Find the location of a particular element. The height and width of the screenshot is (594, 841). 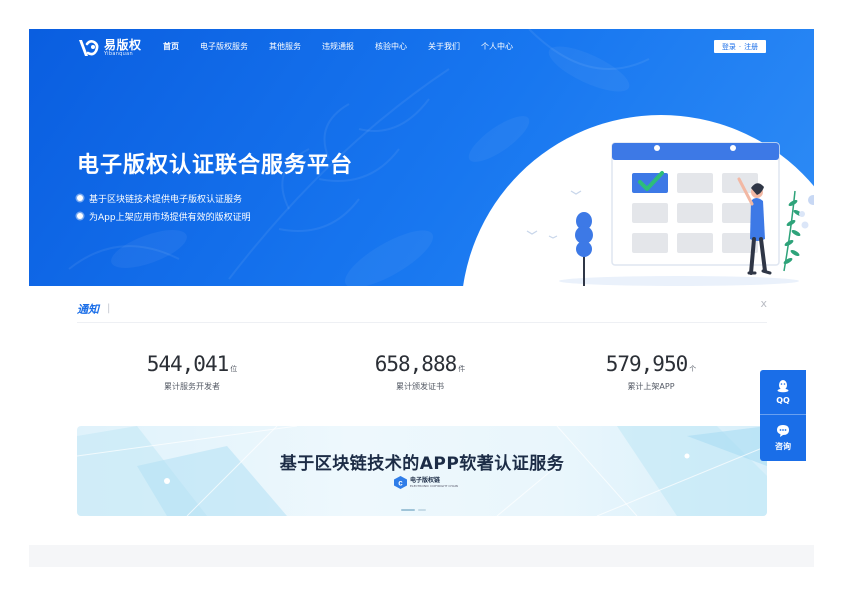

section-footer-strip is located at coordinates (421, 556).